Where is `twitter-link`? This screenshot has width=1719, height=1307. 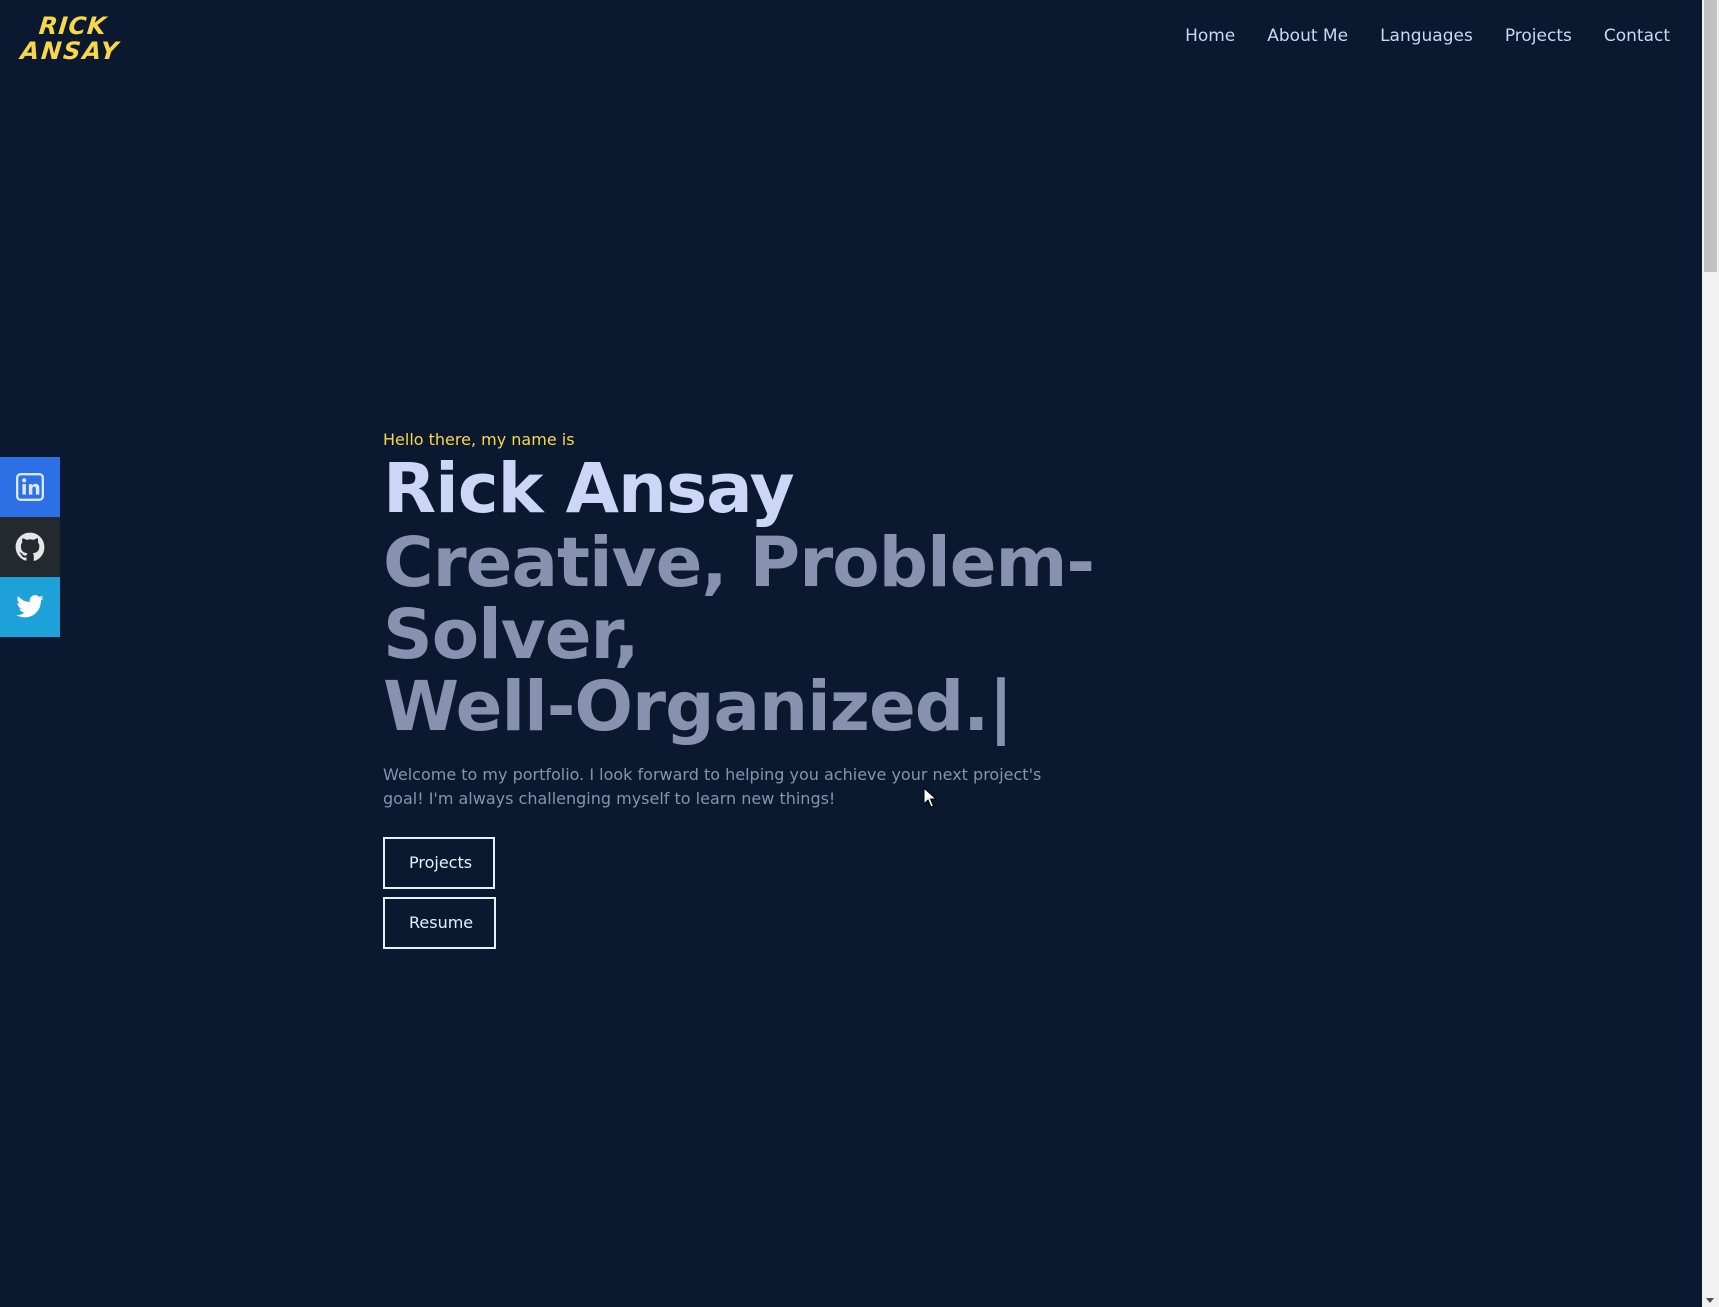 twitter-link is located at coordinates (30, 607).